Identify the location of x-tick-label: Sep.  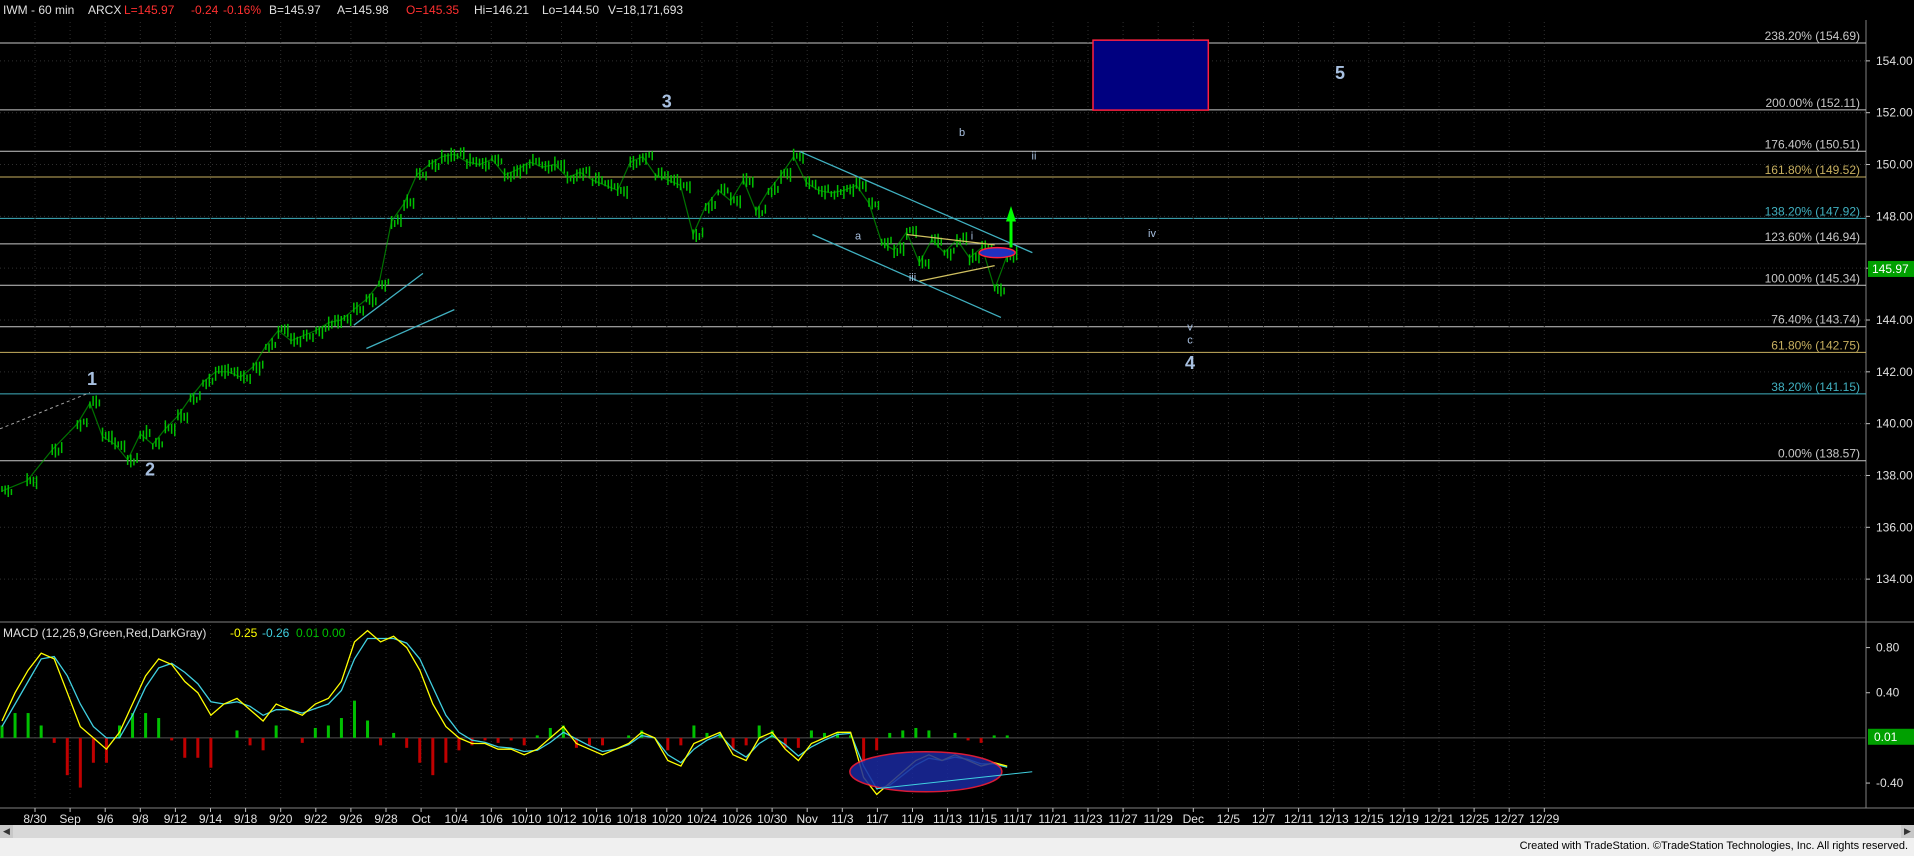
(70, 818).